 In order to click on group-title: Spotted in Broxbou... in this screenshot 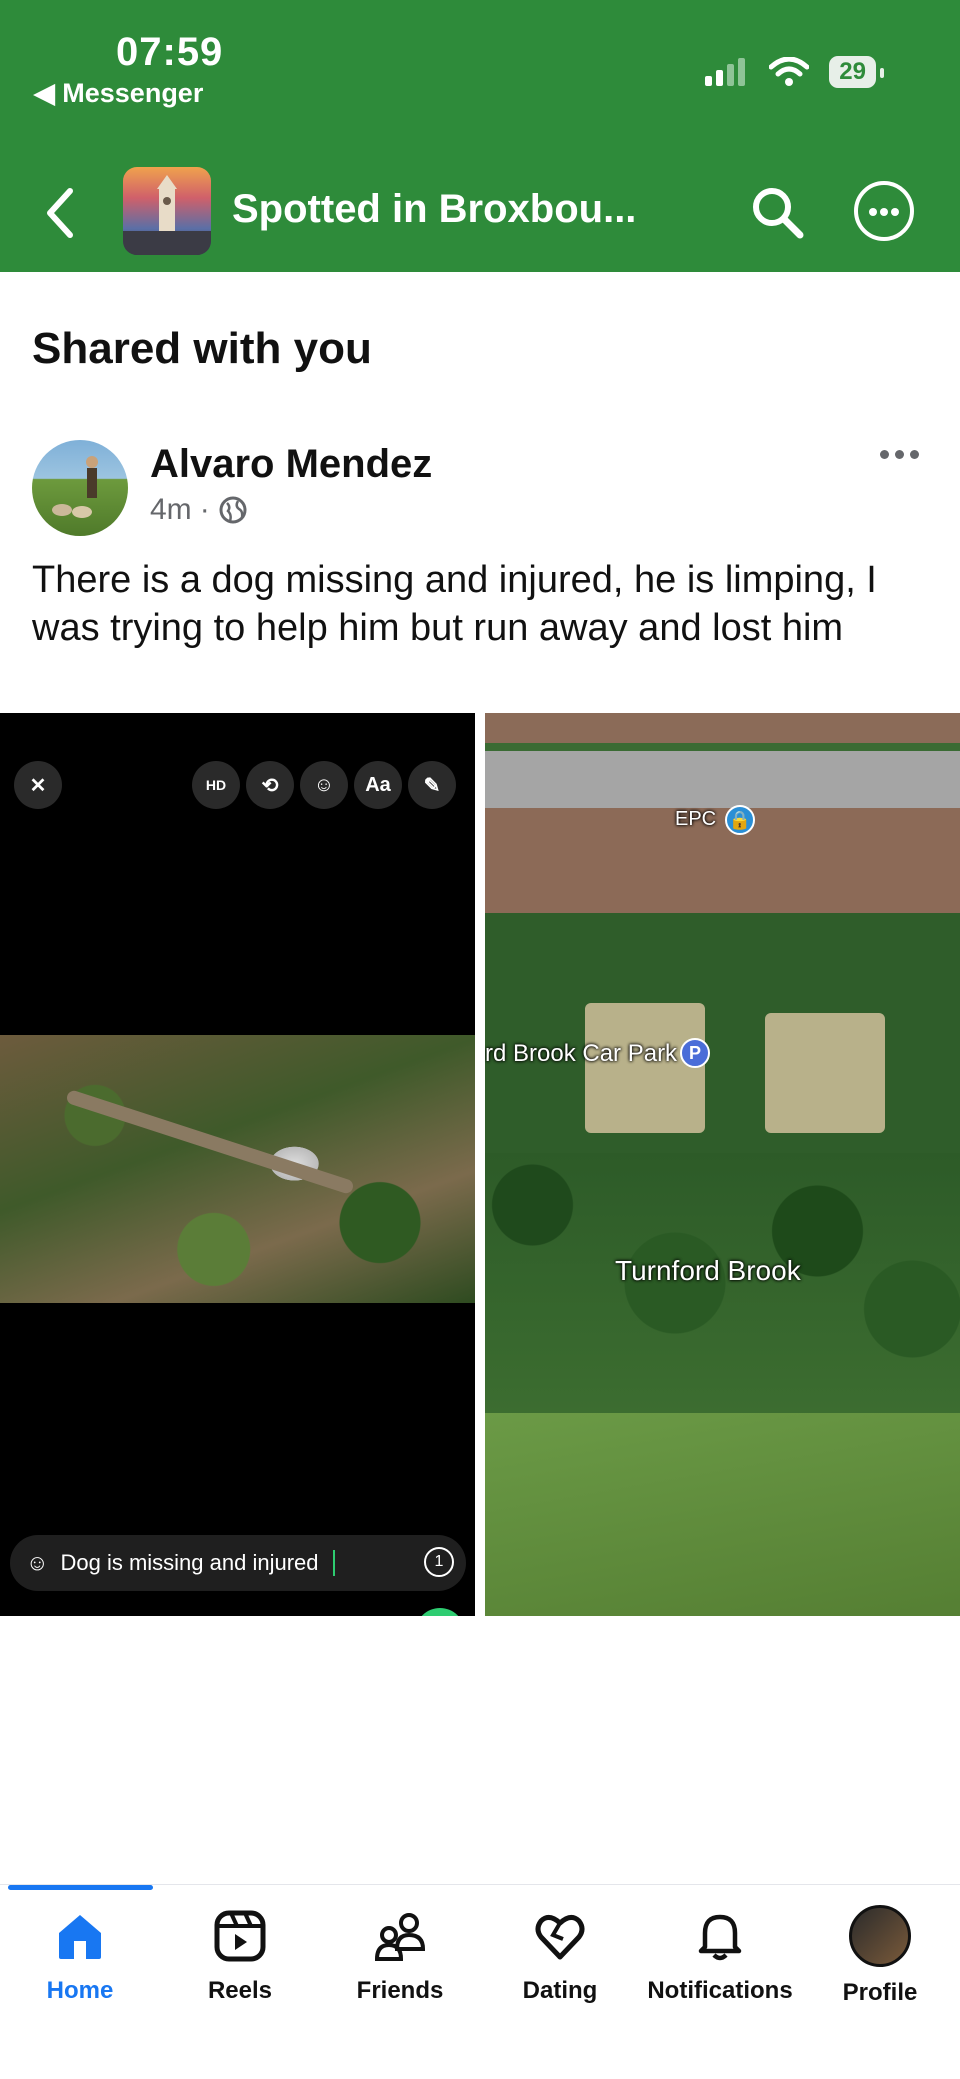, I will do `click(434, 209)`.